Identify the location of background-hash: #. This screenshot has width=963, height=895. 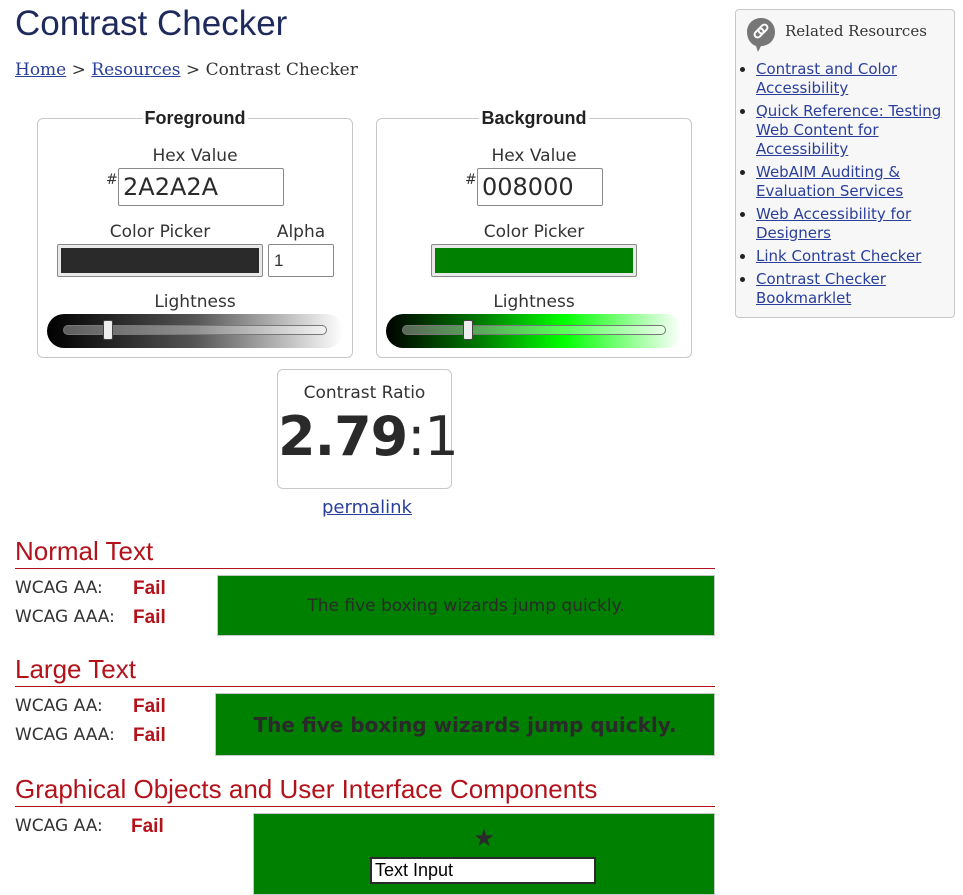
(471, 180).